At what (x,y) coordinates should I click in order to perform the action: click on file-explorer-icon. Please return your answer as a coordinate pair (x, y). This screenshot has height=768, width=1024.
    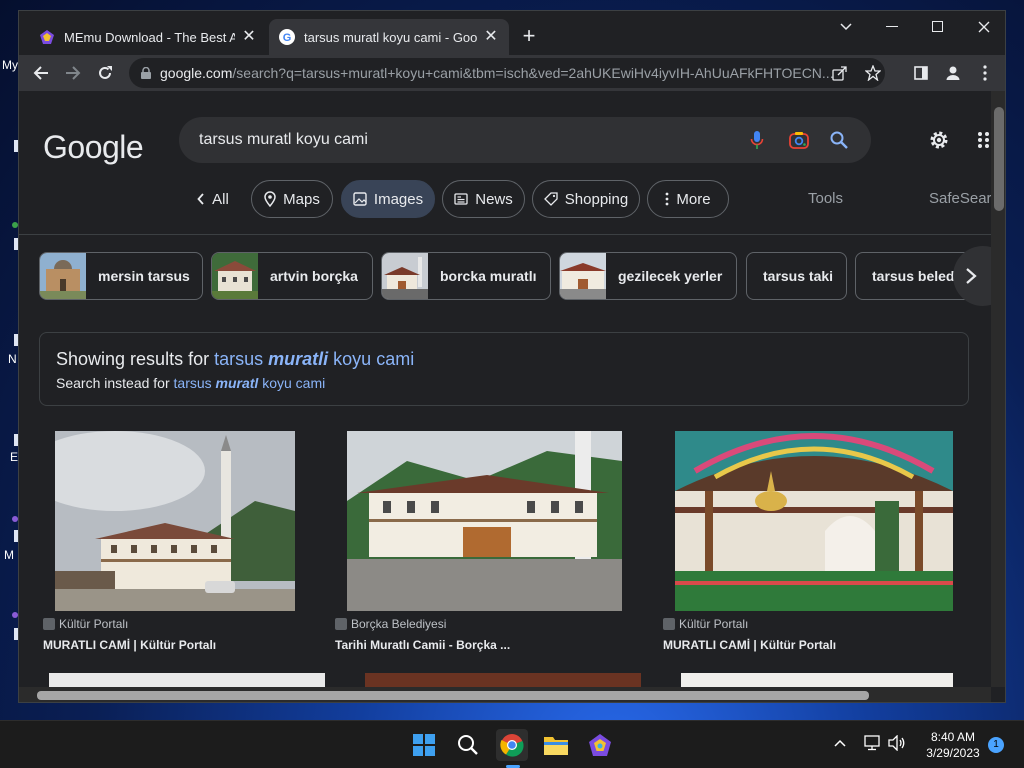
    Looking at the image, I should click on (556, 745).